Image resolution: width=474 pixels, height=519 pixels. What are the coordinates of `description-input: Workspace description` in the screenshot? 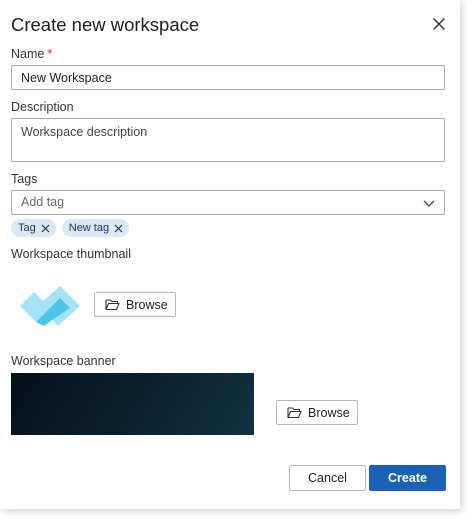 It's located at (228, 140).